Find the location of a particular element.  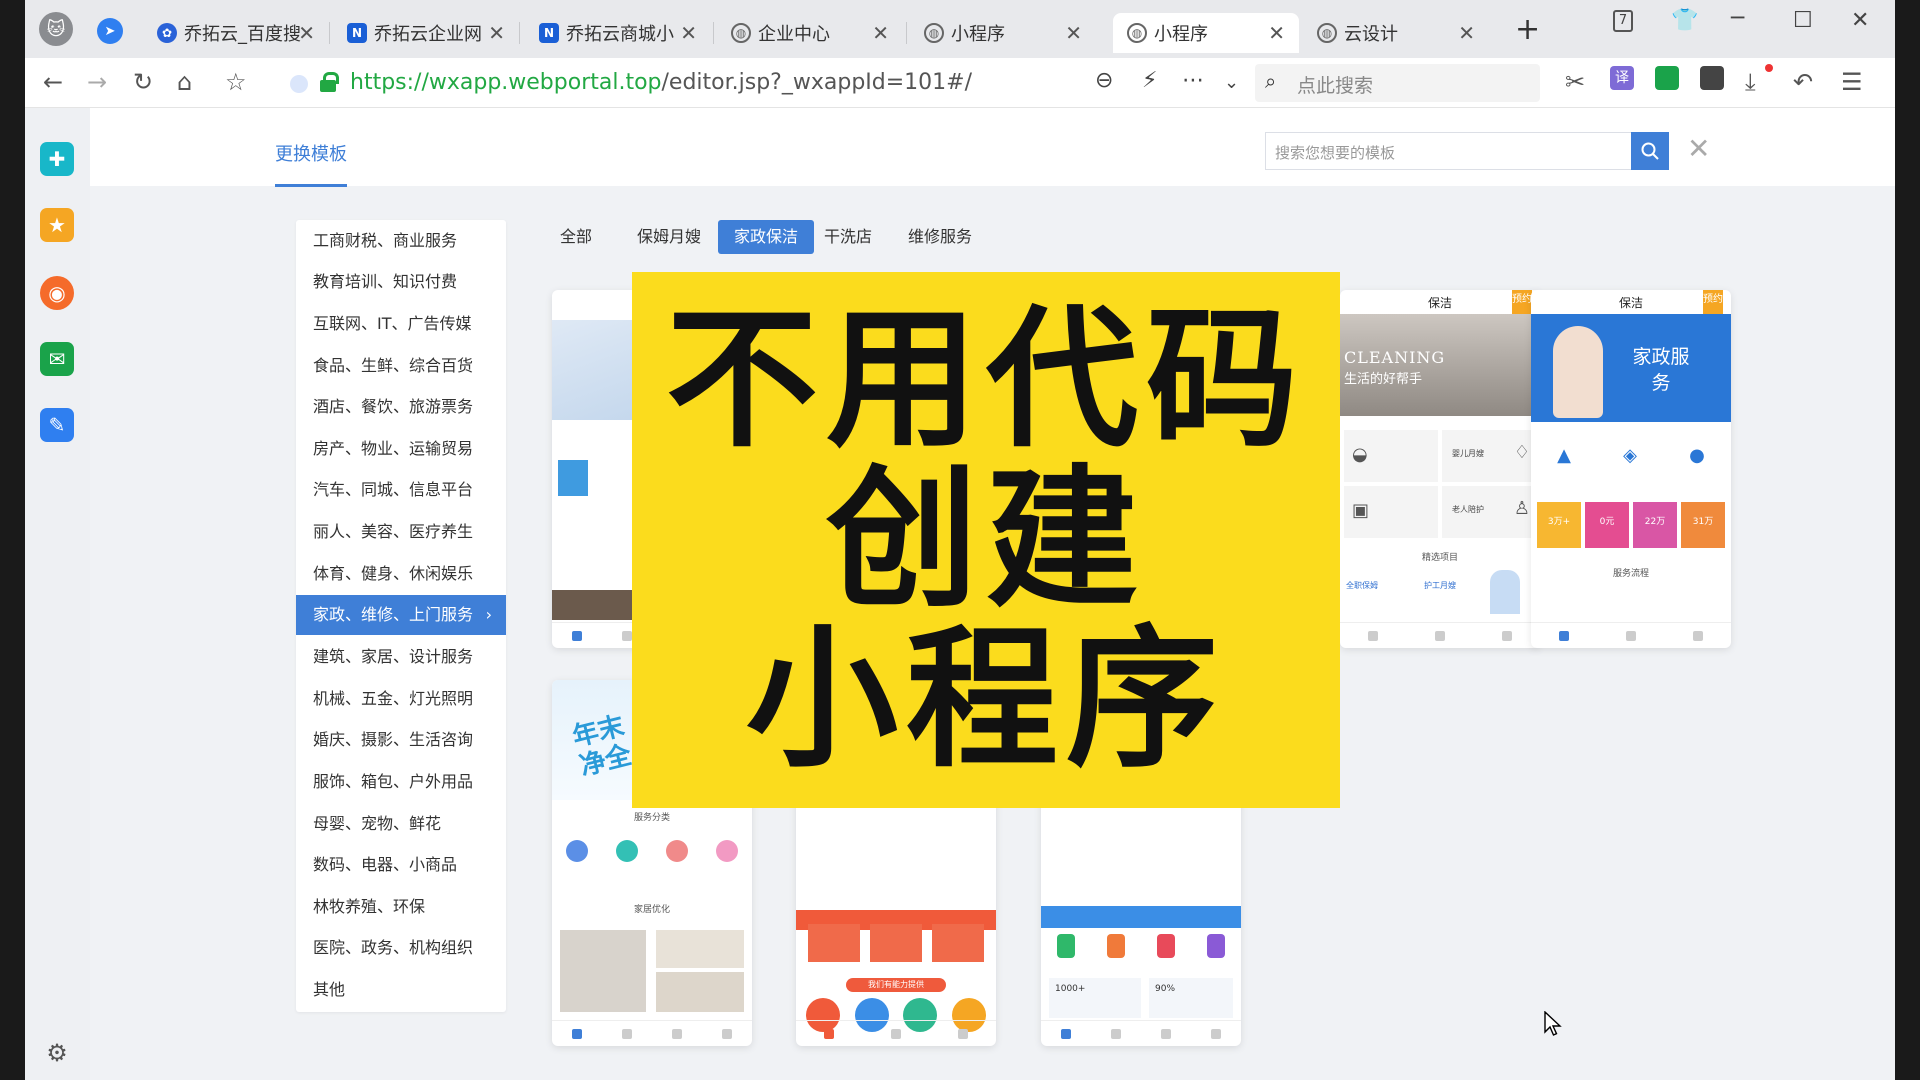

stat-tile: 31万 is located at coordinates (1703, 525).